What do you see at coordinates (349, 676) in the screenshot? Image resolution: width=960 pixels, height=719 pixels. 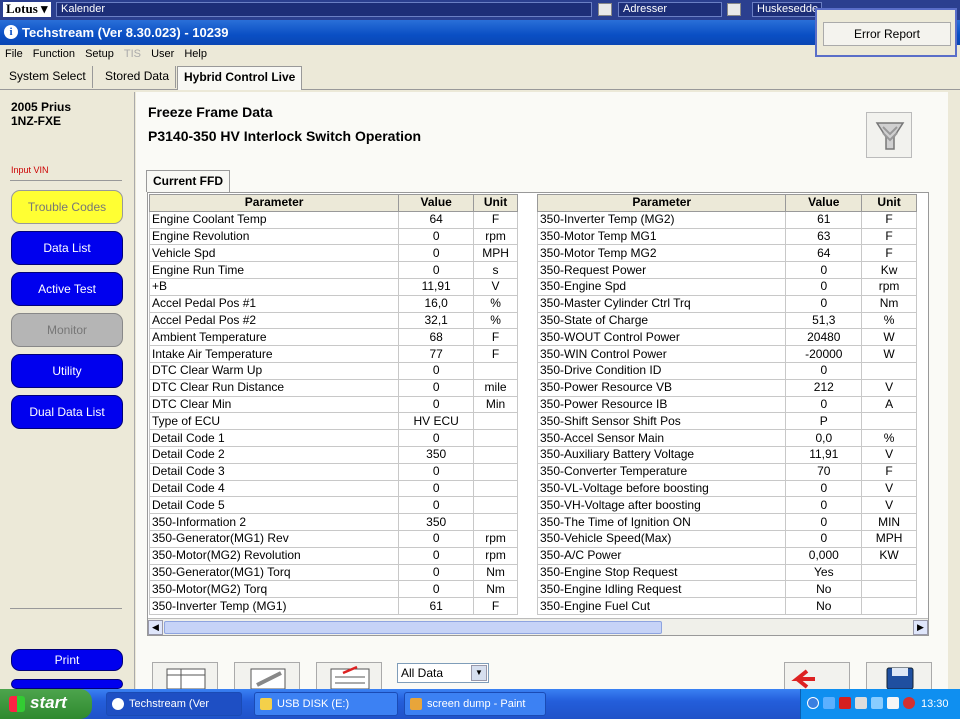 I see `list-export-button` at bounding box center [349, 676].